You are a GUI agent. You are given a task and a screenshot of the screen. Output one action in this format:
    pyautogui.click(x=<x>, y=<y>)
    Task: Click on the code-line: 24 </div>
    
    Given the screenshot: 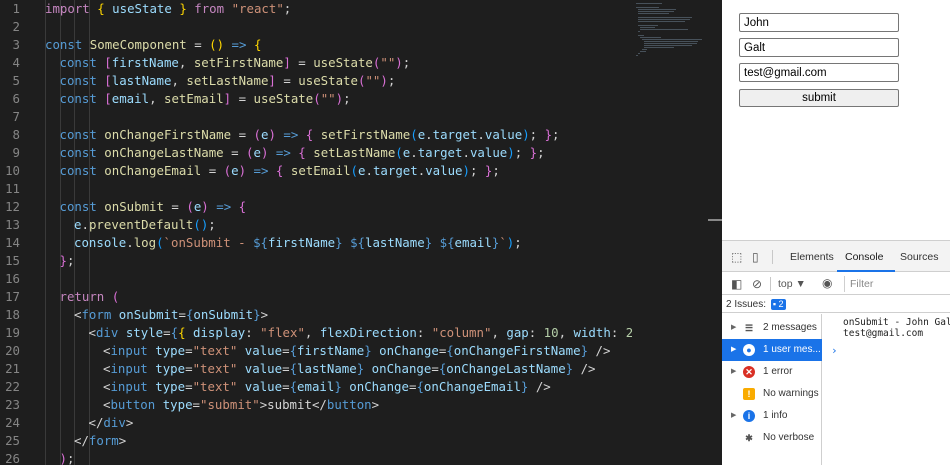 What is the action you would take?
    pyautogui.click(x=316, y=423)
    